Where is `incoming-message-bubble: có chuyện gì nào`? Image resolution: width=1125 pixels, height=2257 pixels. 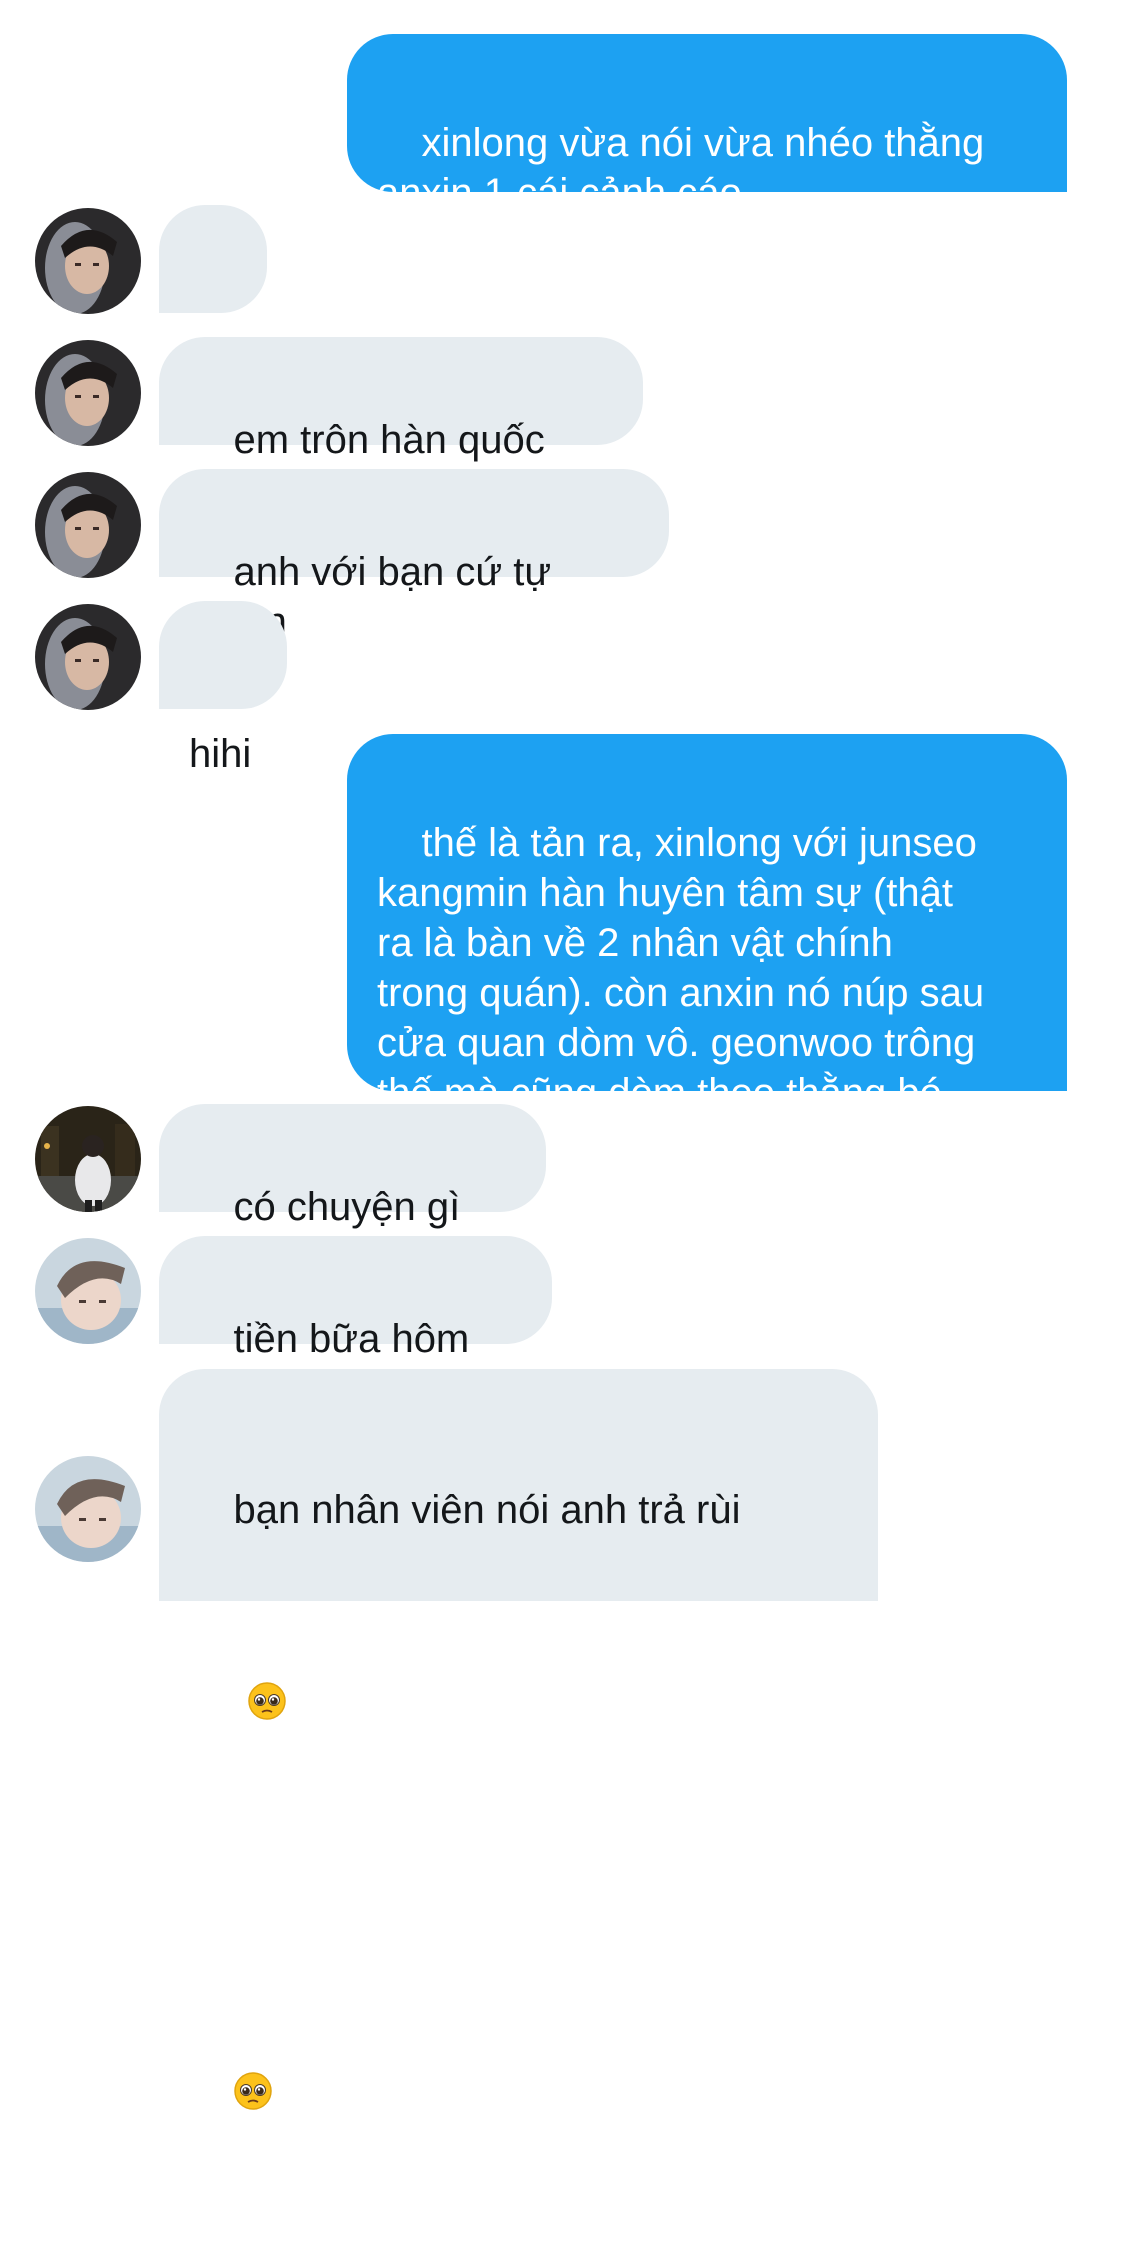
incoming-message-bubble: có chuyện gì nào is located at coordinates (352, 1191).